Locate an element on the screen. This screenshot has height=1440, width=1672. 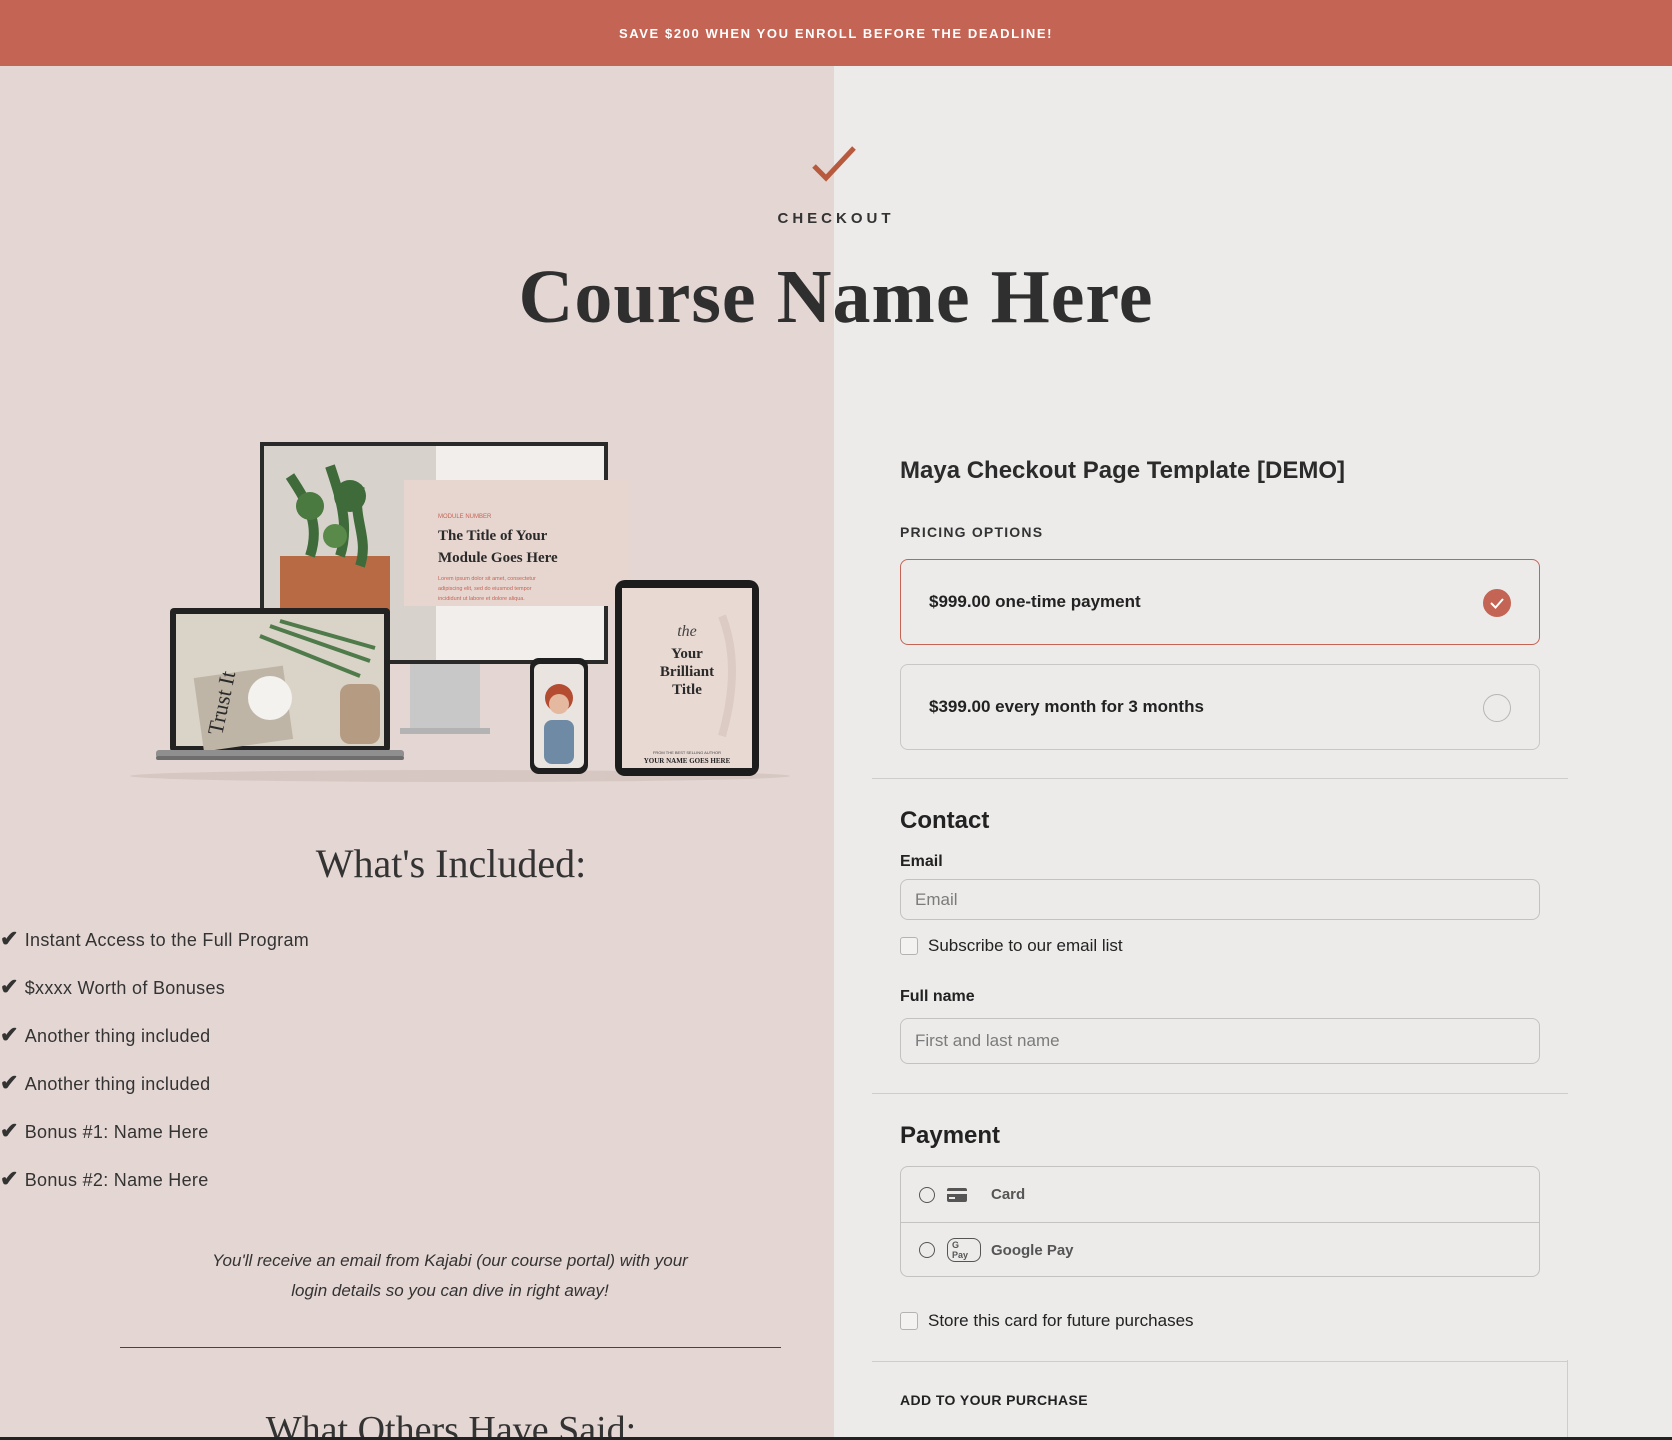
store-card-checkbox-row: Store this card for future purchases is located at coordinates (1047, 1321).